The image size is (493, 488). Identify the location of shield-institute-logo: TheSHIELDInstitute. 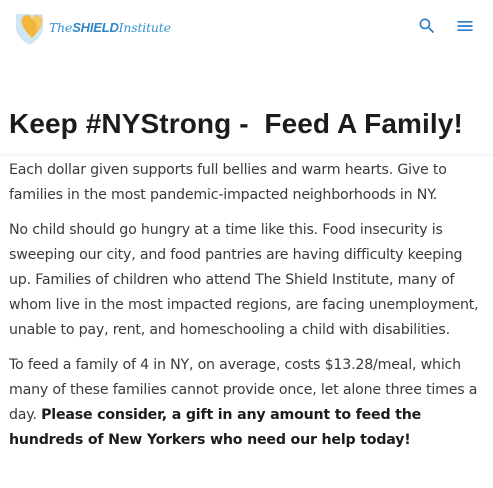
(92, 28).